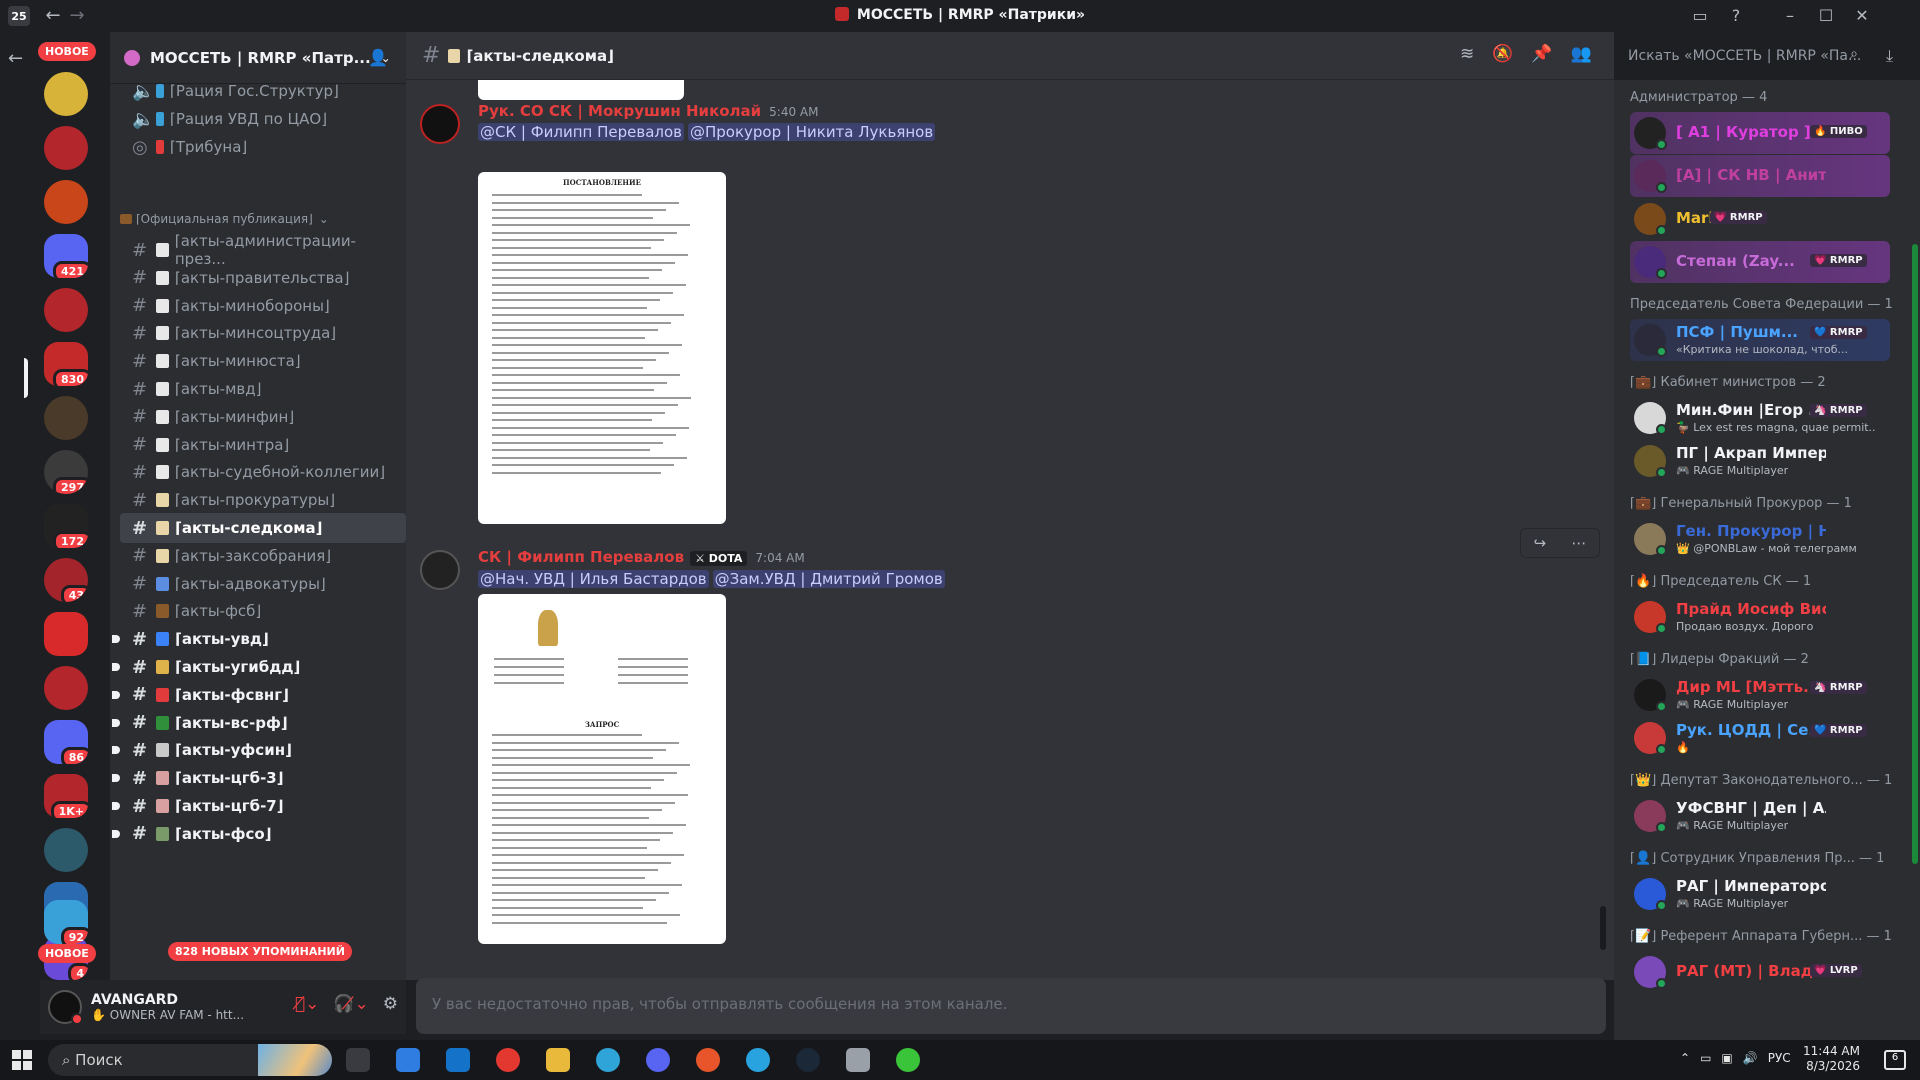 This screenshot has width=1920, height=1080. What do you see at coordinates (558, 1060) in the screenshot?
I see `explorer-icon` at bounding box center [558, 1060].